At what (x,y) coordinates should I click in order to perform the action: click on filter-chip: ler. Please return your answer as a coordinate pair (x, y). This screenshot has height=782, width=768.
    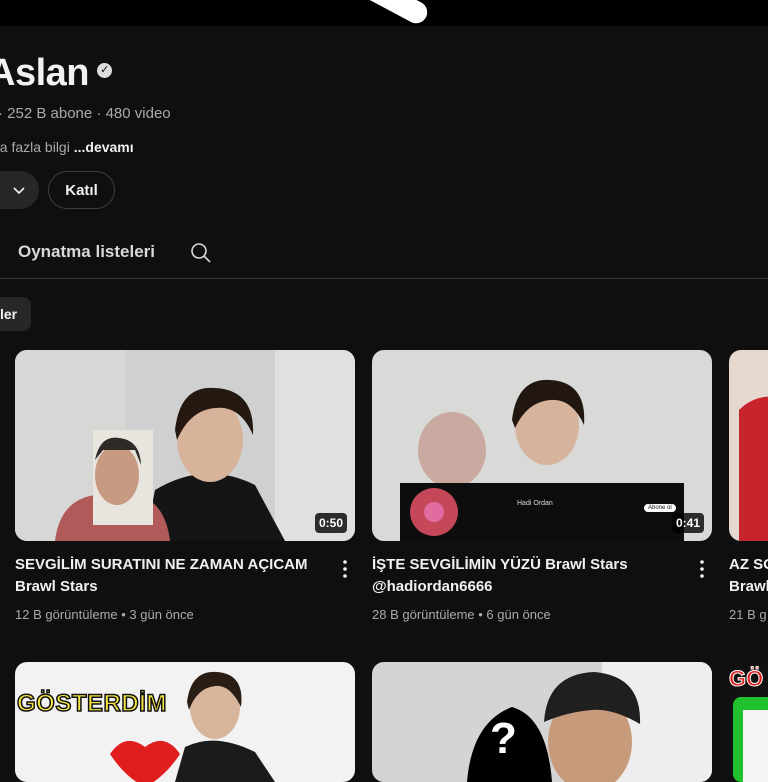
    Looking at the image, I should click on (16, 314).